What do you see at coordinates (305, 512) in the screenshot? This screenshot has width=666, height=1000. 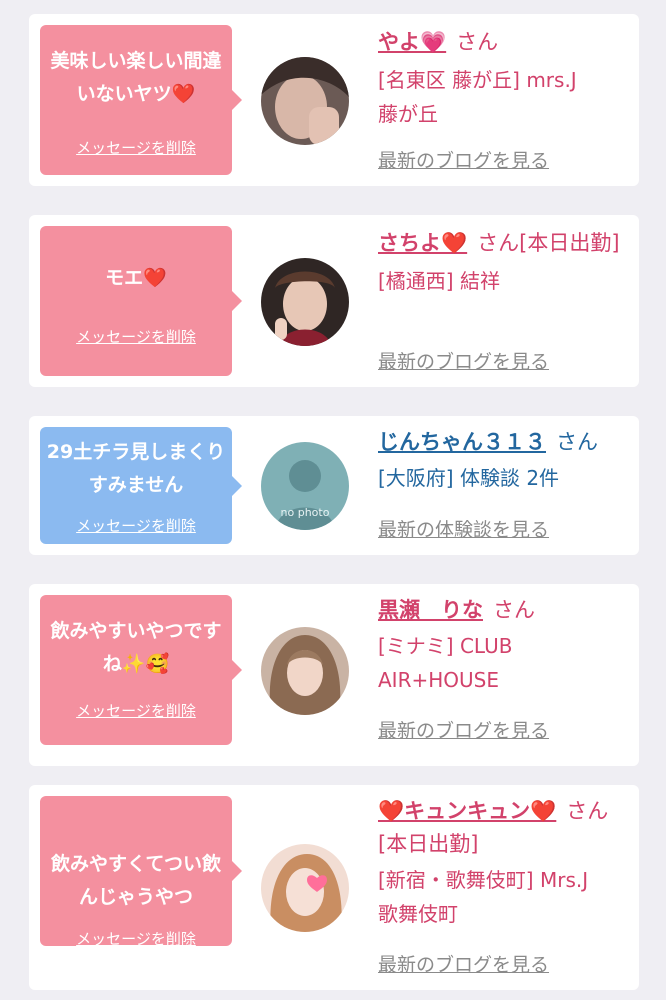 I see `no-photo-label: no photo` at bounding box center [305, 512].